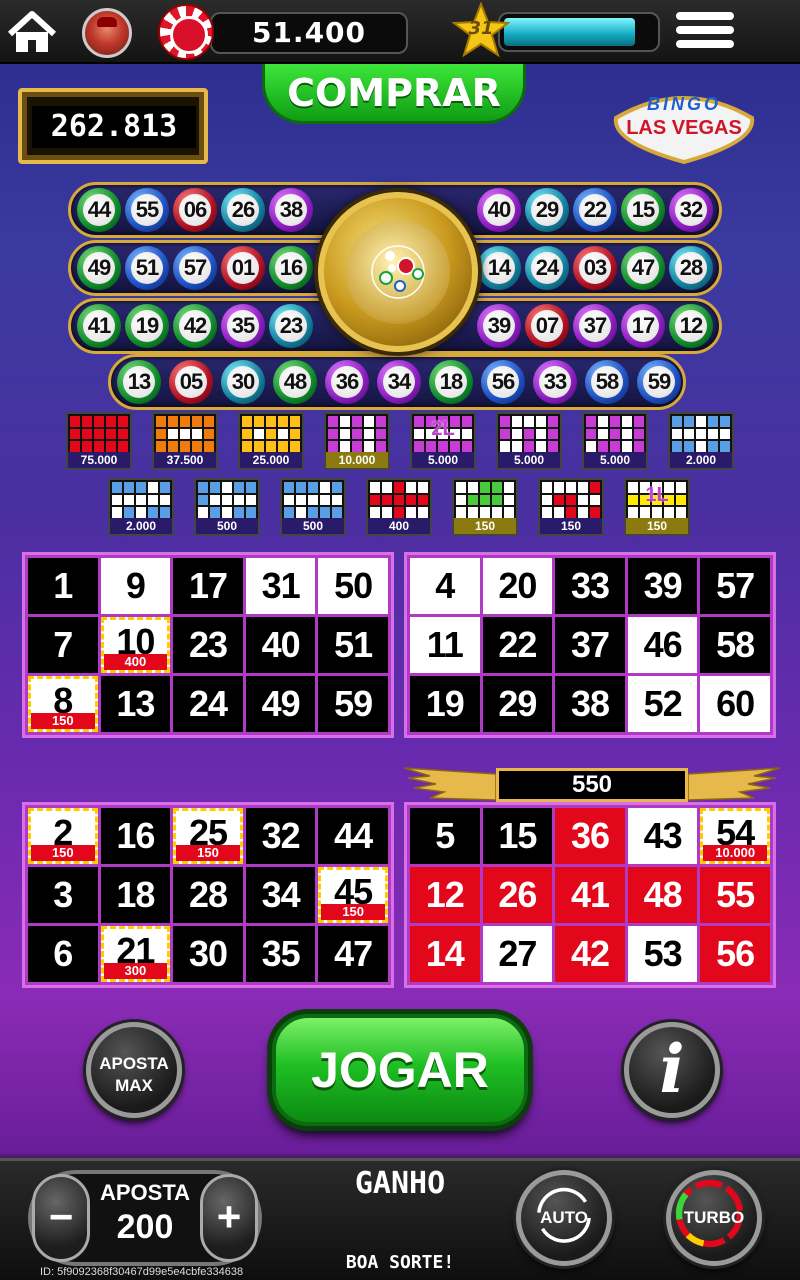  What do you see at coordinates (280, 586) in the screenshot?
I see `card-cell: 31` at bounding box center [280, 586].